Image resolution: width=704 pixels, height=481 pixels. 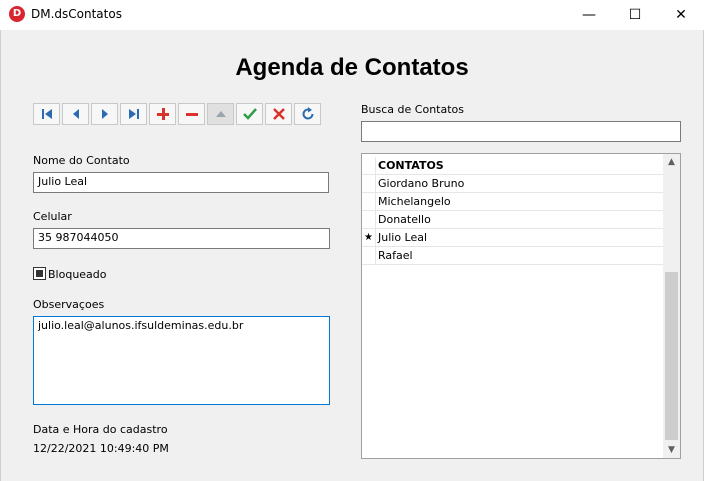 I want to click on celular-label: Celular, so click(x=52, y=216).